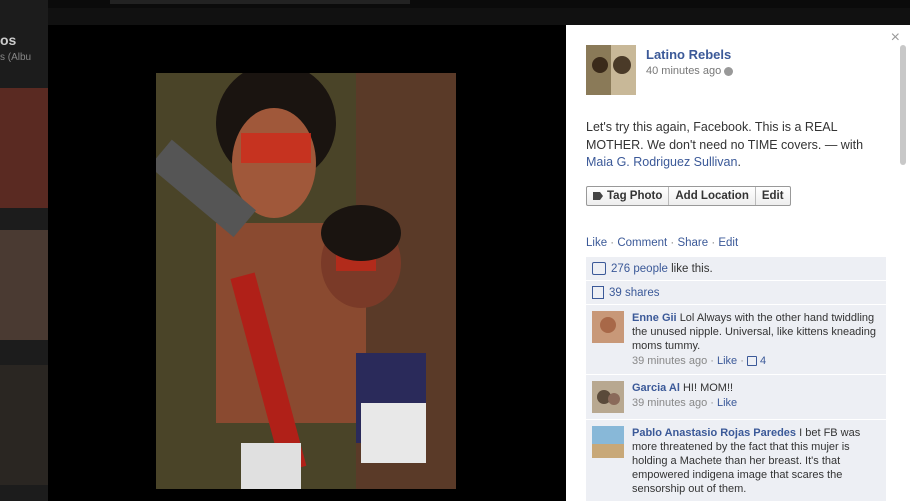  Describe the element at coordinates (16, 57) in the screenshot. I see `background-subtitle: s (Albu` at that location.